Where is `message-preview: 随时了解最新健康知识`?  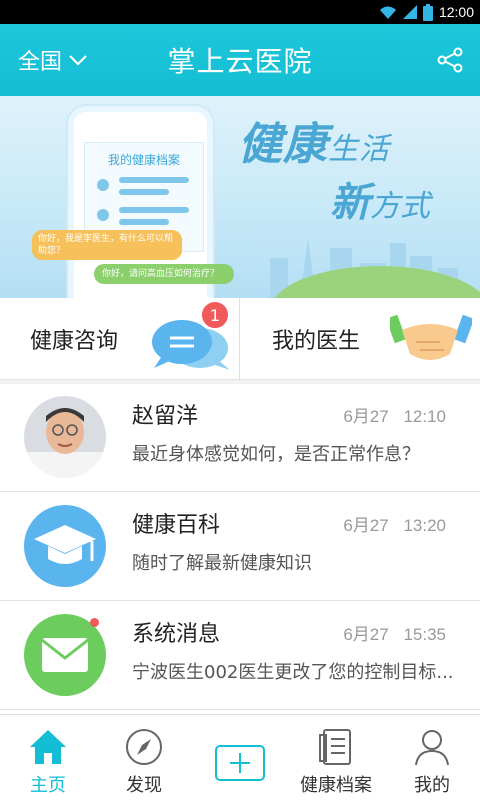 message-preview: 随时了解最新健康知识 is located at coordinates (222, 563).